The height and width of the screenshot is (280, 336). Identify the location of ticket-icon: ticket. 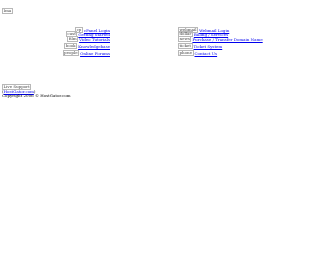
(185, 46).